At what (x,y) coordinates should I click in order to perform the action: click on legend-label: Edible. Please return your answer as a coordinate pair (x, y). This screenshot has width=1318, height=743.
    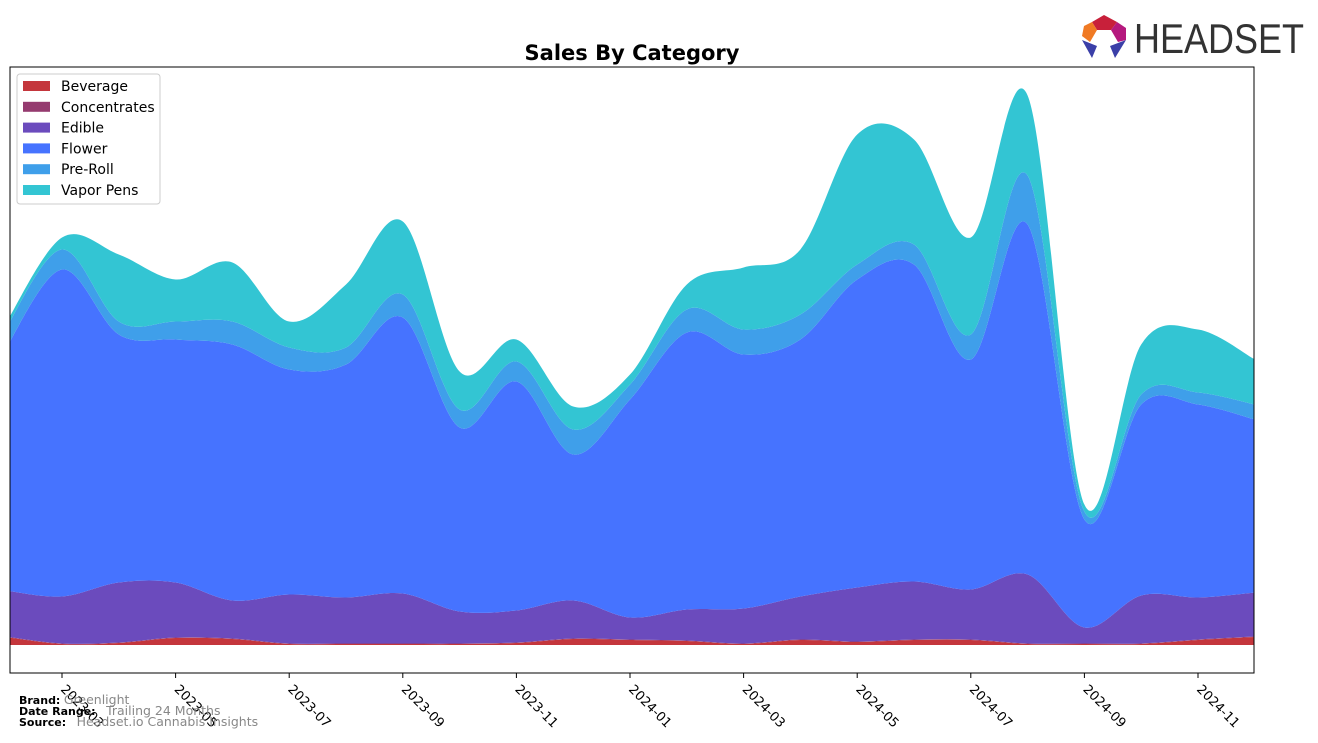
    Looking at the image, I should click on (82, 129).